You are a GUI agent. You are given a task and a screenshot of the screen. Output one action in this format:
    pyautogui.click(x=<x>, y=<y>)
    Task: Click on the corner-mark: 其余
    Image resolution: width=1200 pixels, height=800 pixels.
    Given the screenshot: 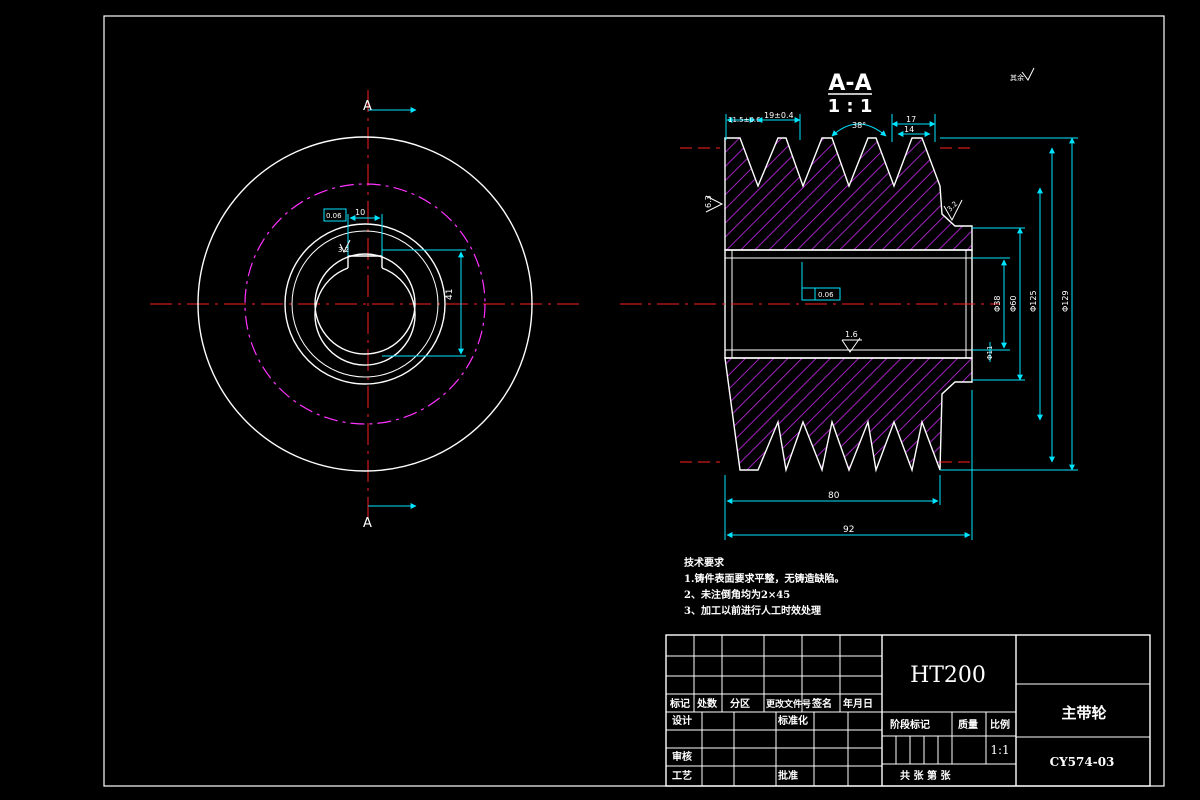 What is the action you would take?
    pyautogui.click(x=1017, y=77)
    